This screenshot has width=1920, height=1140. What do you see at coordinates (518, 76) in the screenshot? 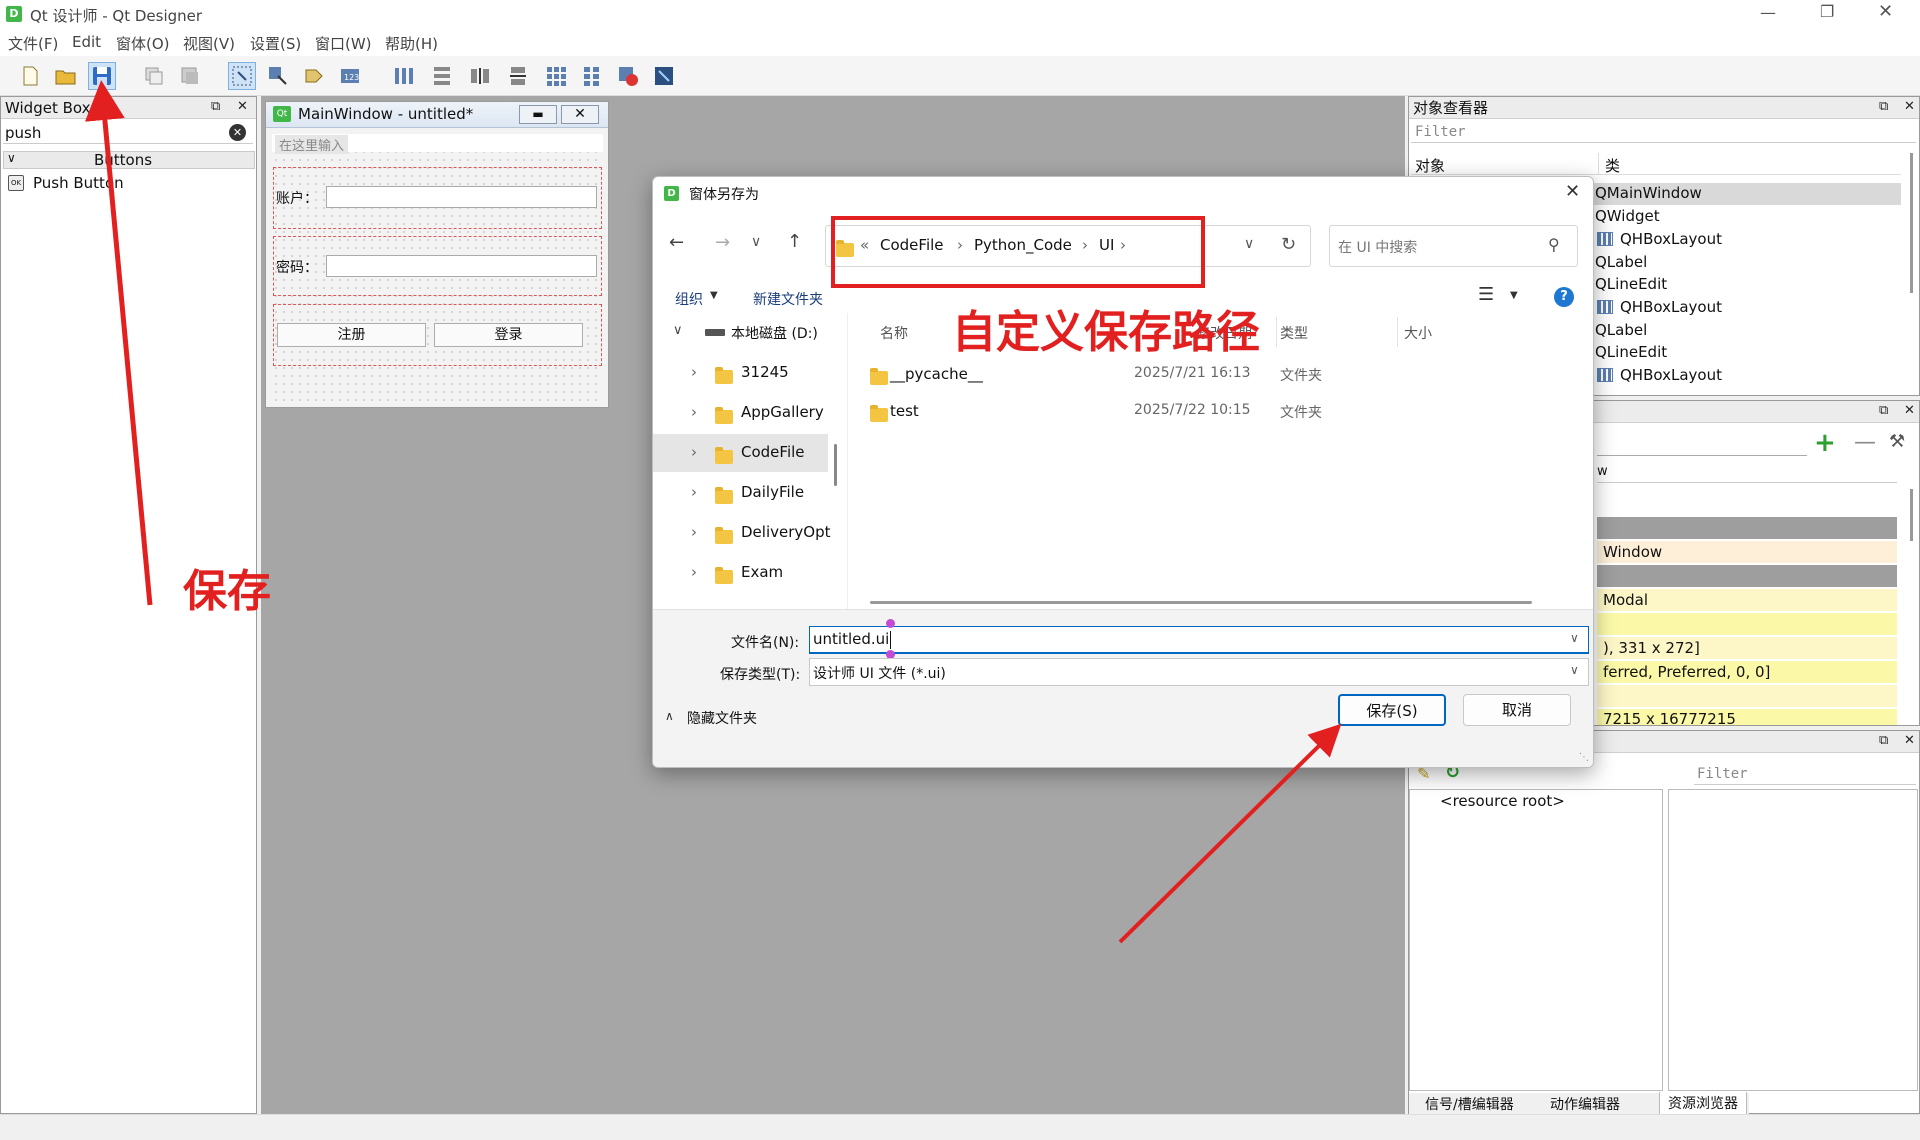
I see `layout-splitter-v-icon` at bounding box center [518, 76].